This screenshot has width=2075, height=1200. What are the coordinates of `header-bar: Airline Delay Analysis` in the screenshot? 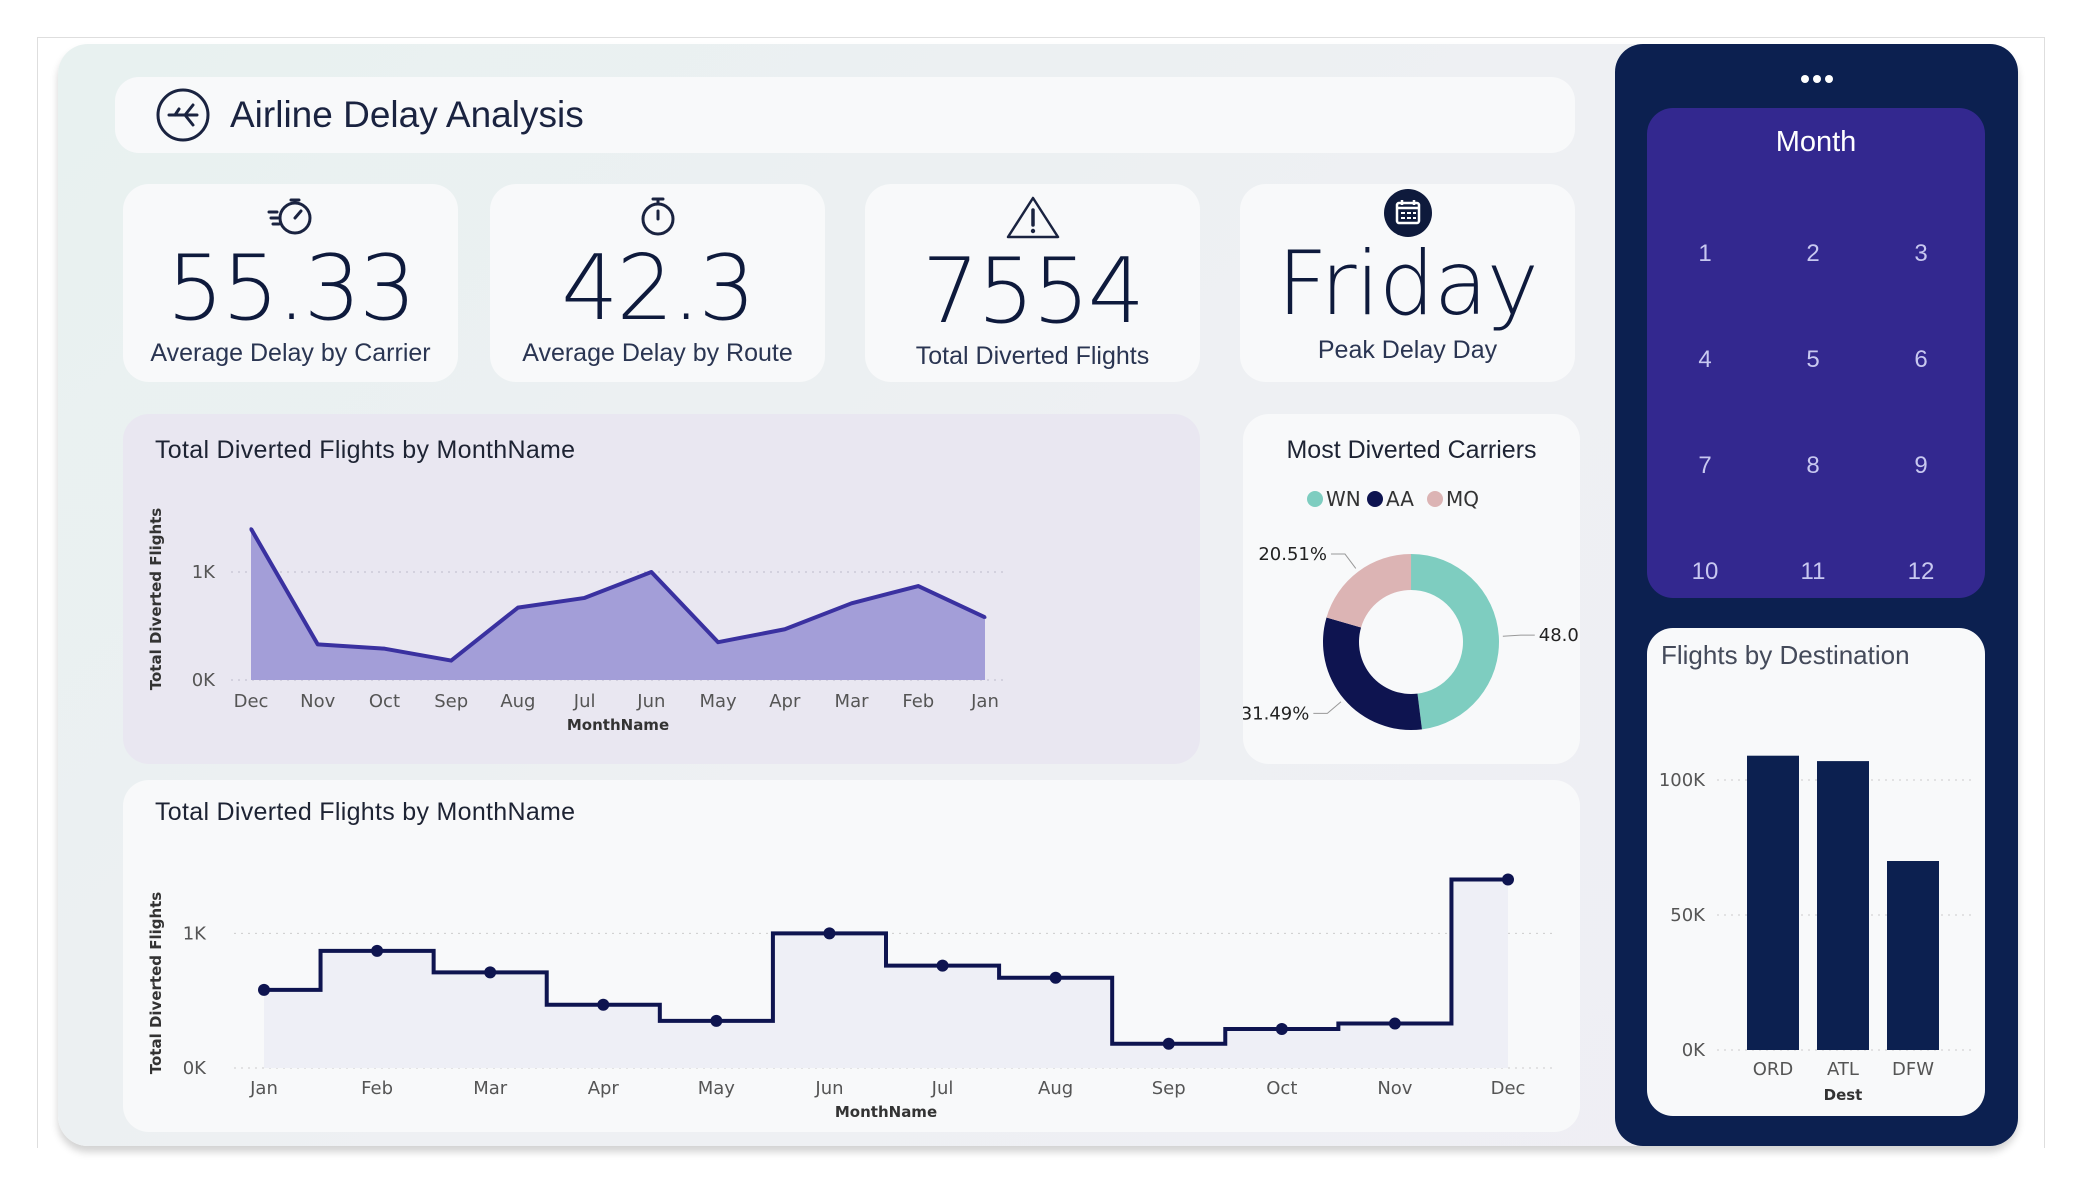 It's located at (845, 115).